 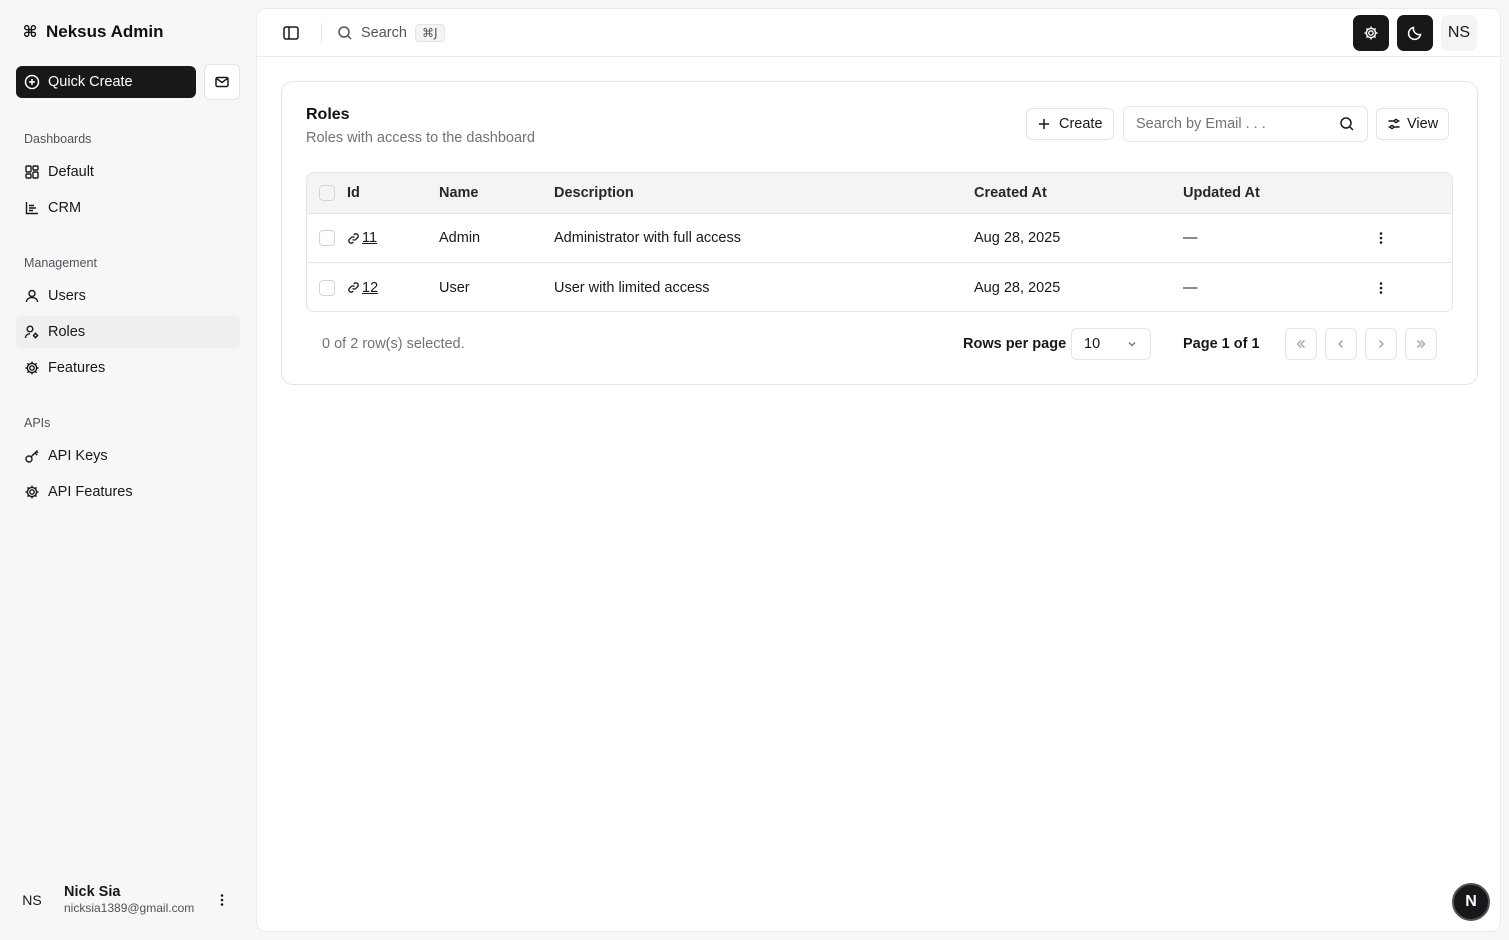 What do you see at coordinates (632, 287) in the screenshot?
I see `description-cell: User with limited access` at bounding box center [632, 287].